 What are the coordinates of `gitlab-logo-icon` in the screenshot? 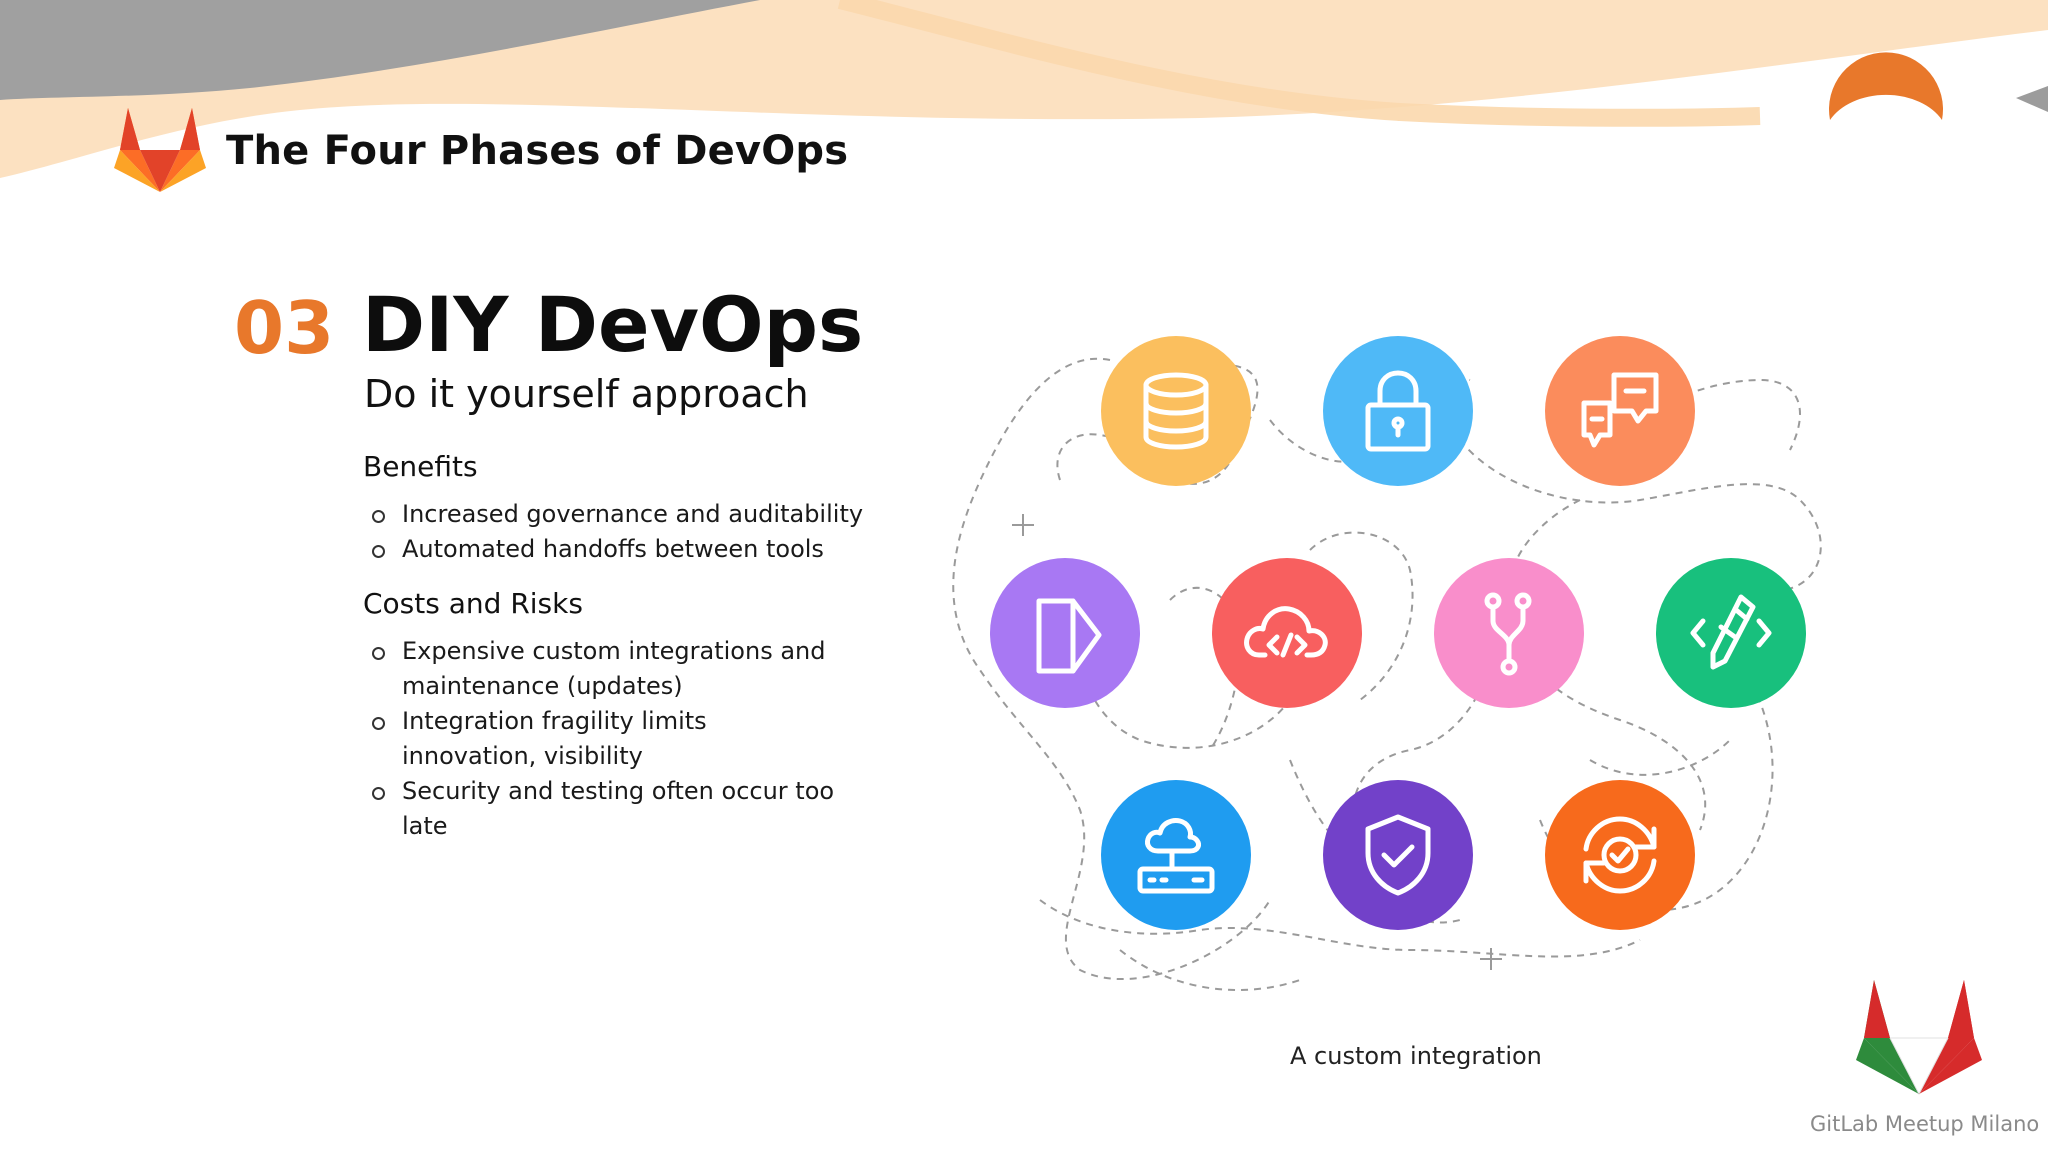 It's located at (160, 150).